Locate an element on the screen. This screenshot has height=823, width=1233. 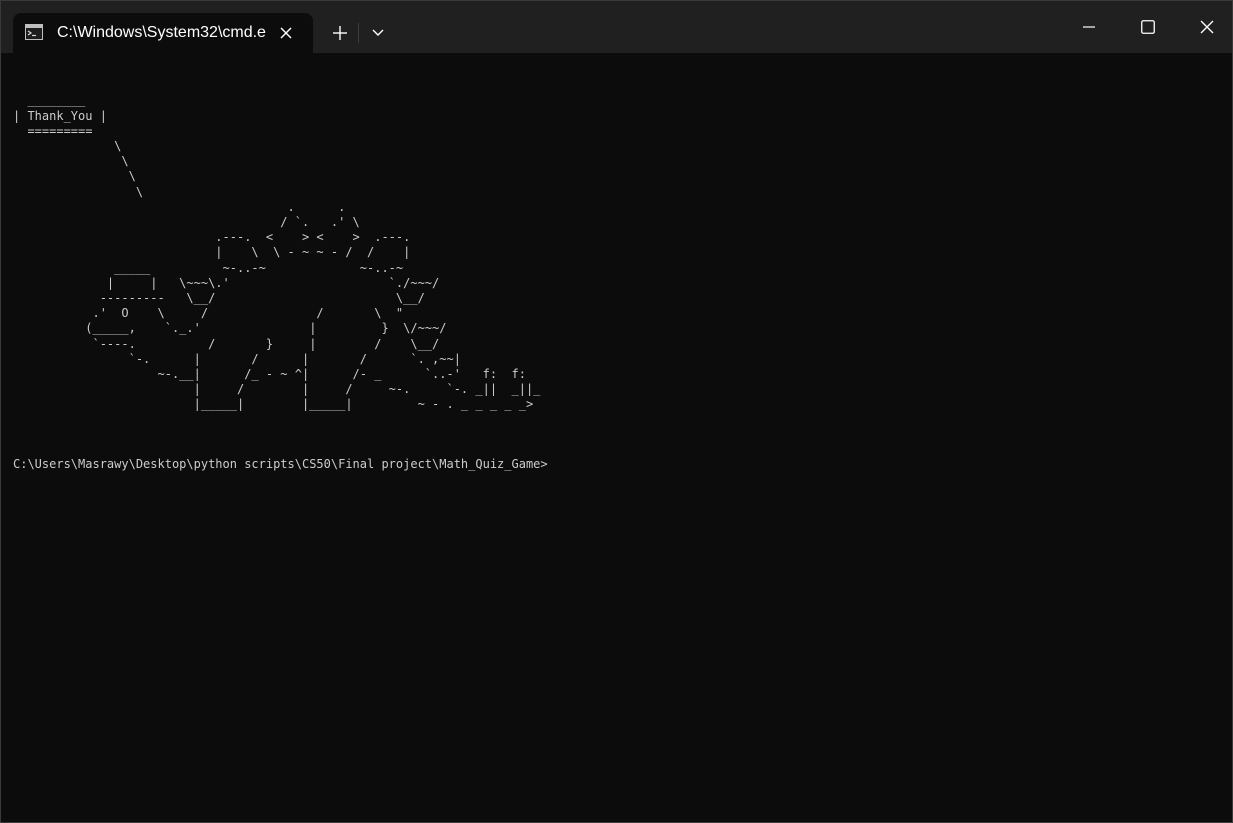
minimize-button is located at coordinates (1089, 27).